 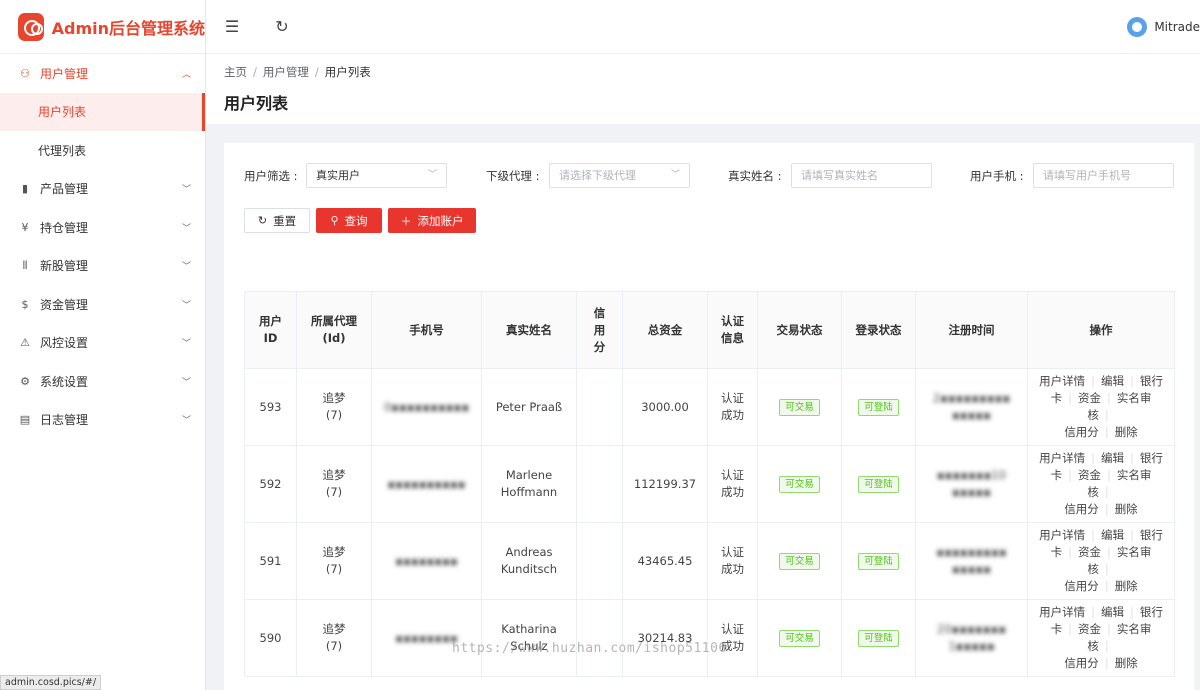 I want to click on sidebar-item-products: ▮ 产品管理 ﹀, so click(x=102, y=189).